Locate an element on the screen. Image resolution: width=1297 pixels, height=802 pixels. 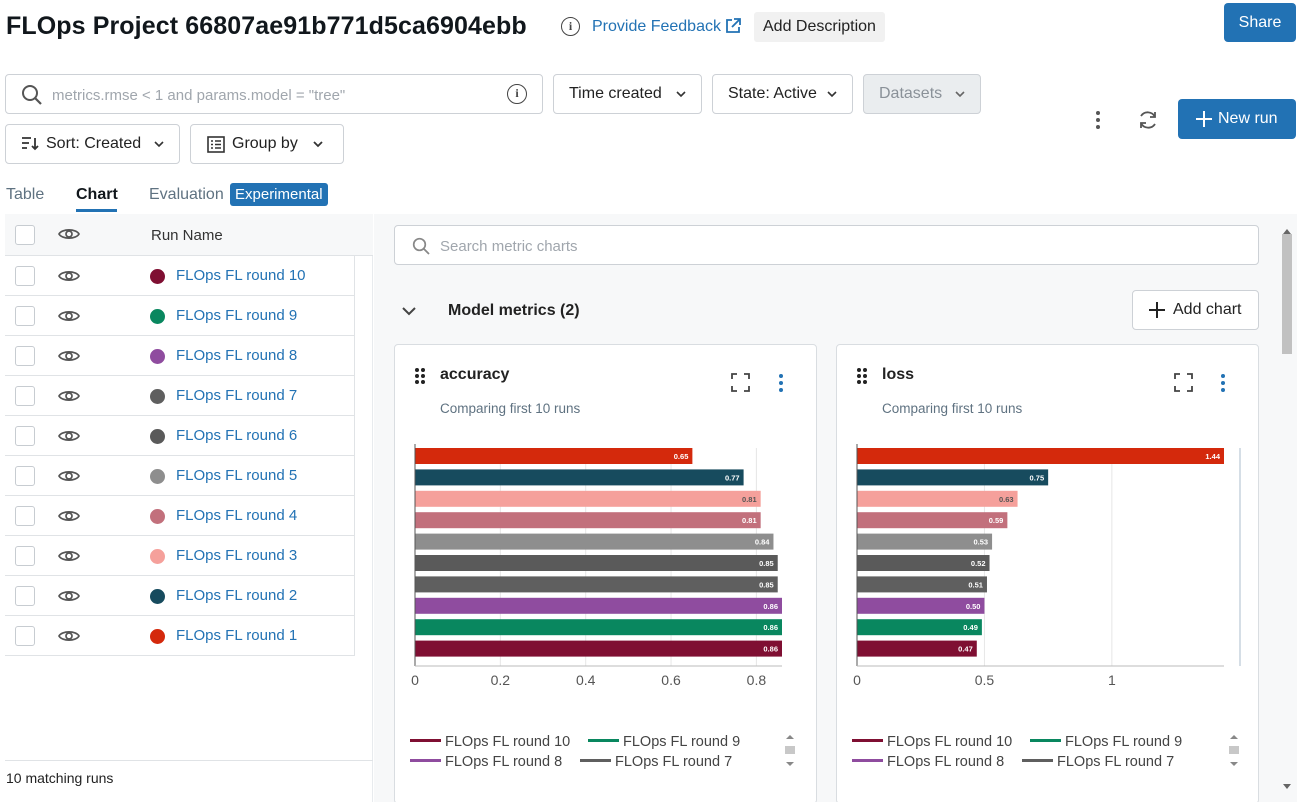
datasets-dropdown: Datasets is located at coordinates (922, 94).